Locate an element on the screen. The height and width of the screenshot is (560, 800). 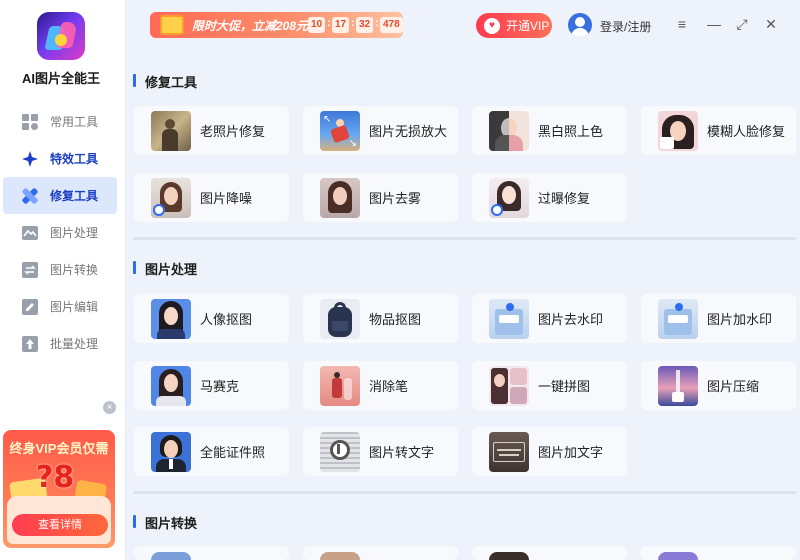
tool-card-label: 黑白照上色 is located at coordinates (571, 131).